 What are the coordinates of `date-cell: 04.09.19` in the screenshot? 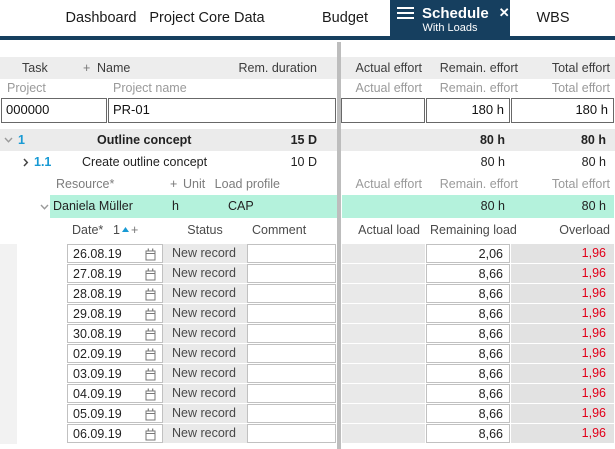 It's located at (115, 393).